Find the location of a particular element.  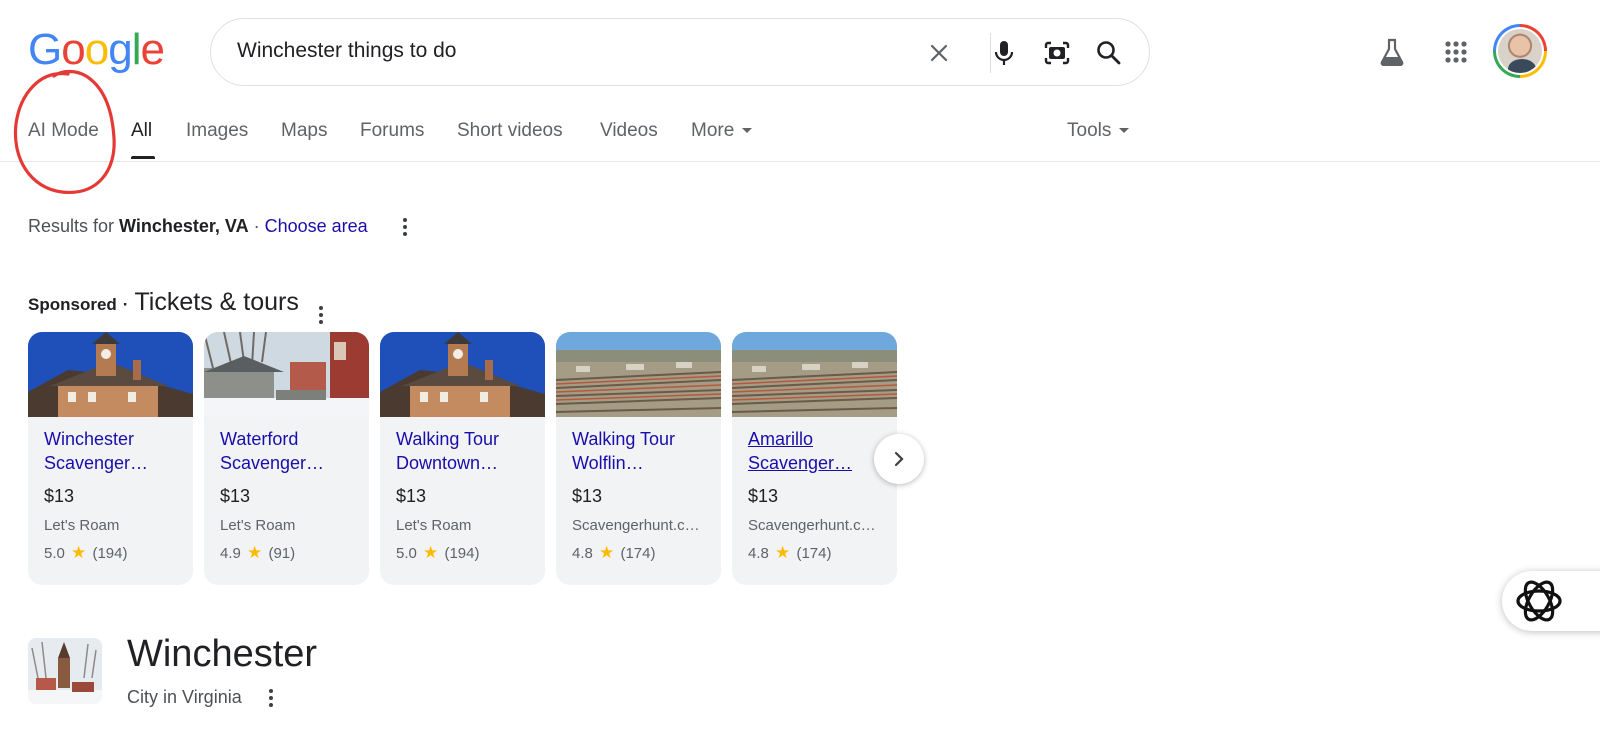

search-box is located at coordinates (680, 52).